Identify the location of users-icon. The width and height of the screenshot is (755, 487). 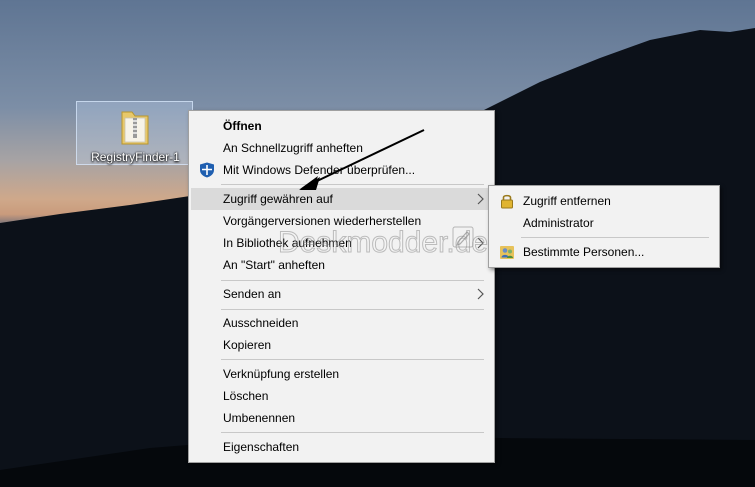
(507, 252).